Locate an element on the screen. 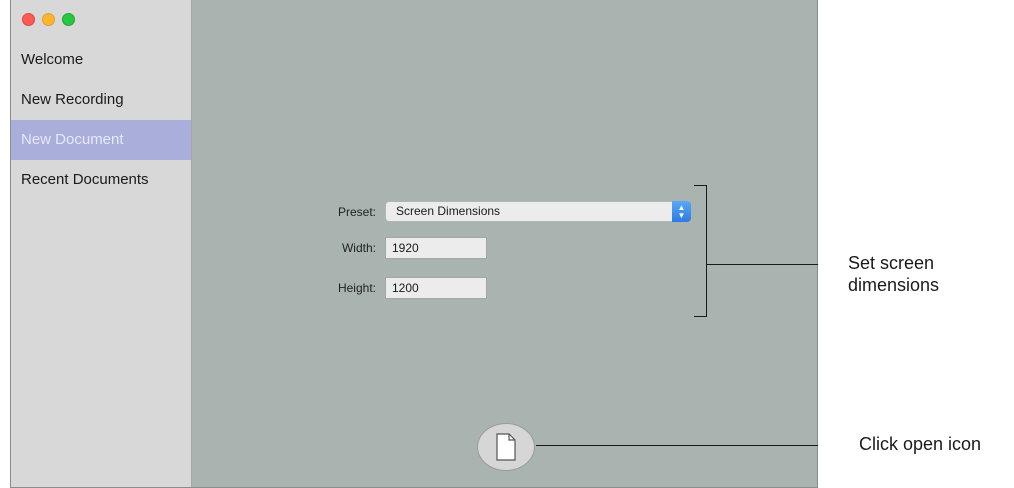 This screenshot has height=488, width=1014. dimensions-callout-line-2: dimensions is located at coordinates (894, 285).